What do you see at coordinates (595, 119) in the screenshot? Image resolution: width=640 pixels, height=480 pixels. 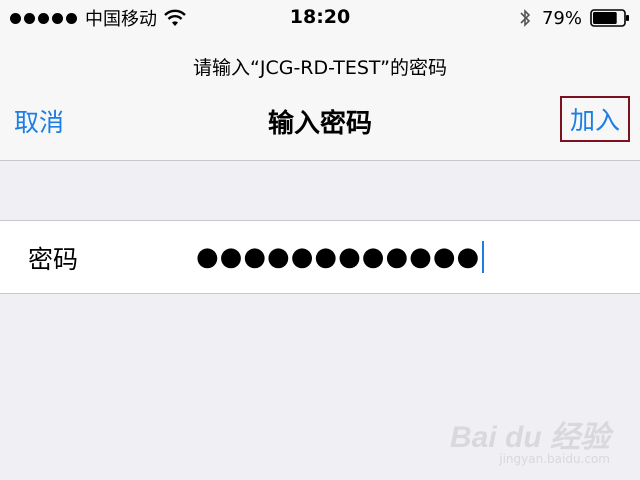 I see `join-button: 加入` at bounding box center [595, 119].